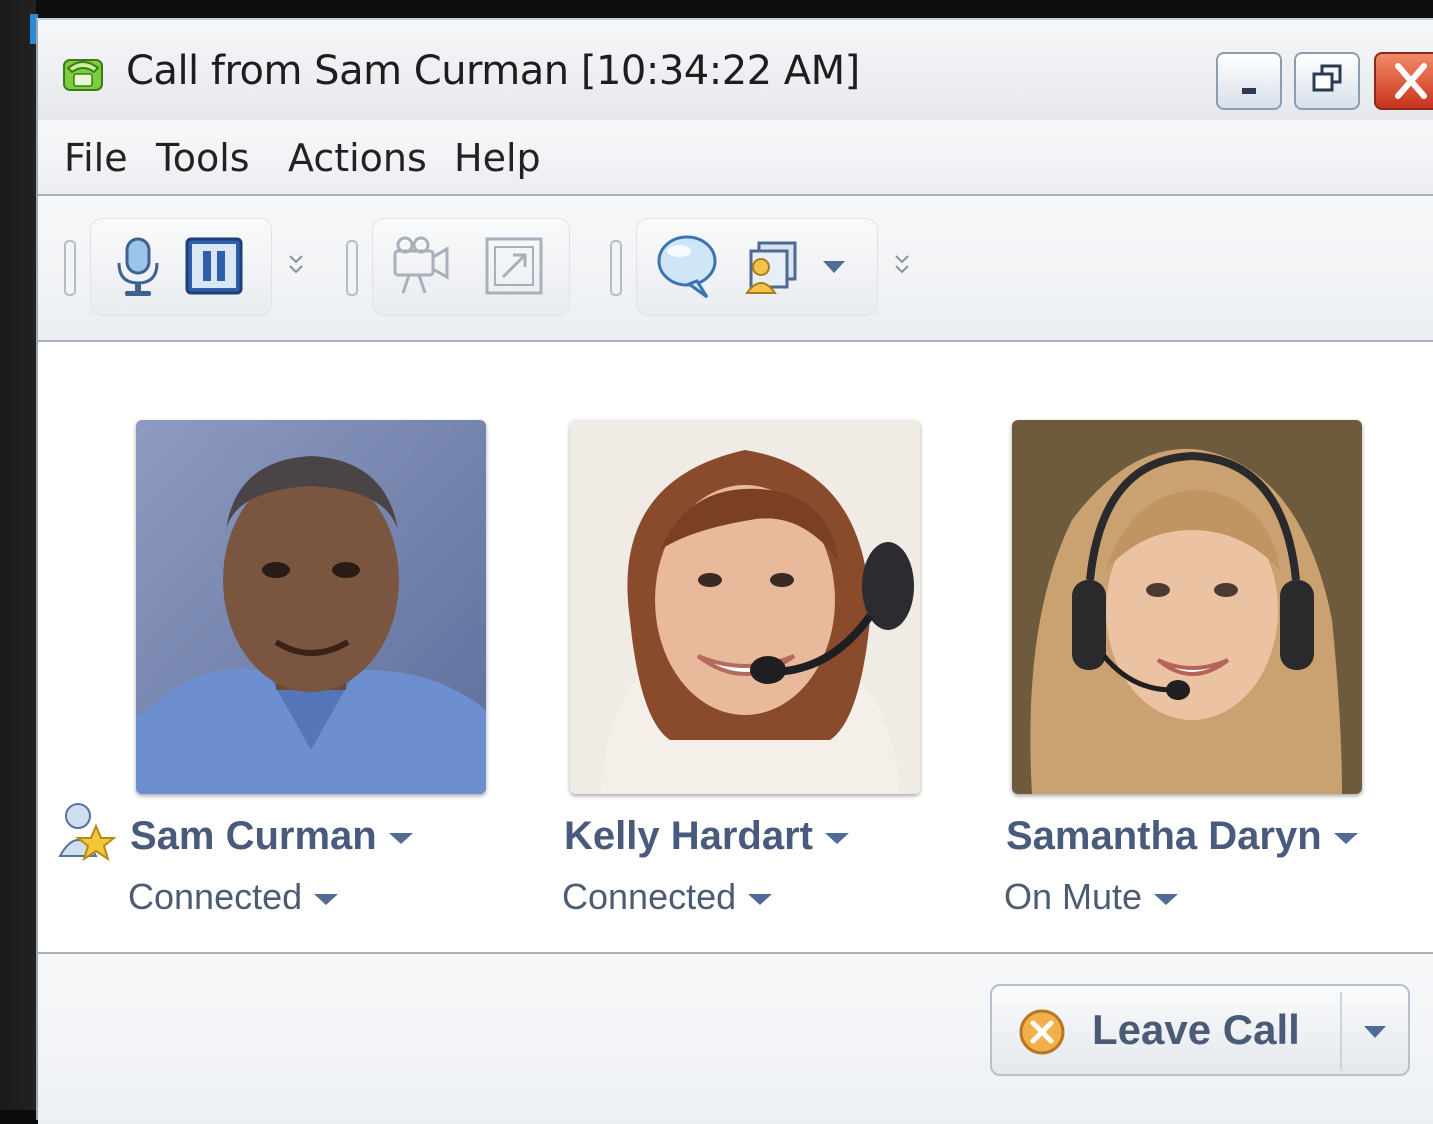 The height and width of the screenshot is (1124, 1433). I want to click on leave-call-label: Leave Call, so click(1196, 1029).